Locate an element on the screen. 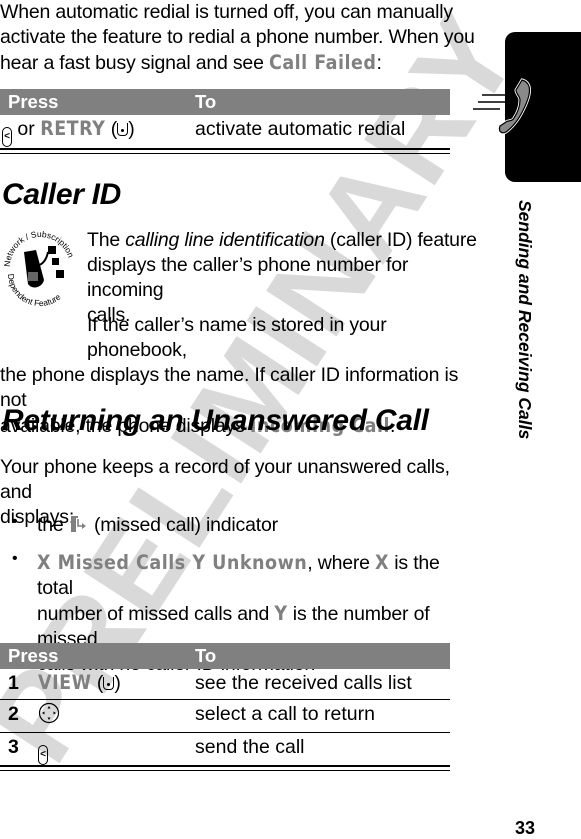 The image size is (581, 839). press-cell: < or RETRY () is located at coordinates (68, 131).